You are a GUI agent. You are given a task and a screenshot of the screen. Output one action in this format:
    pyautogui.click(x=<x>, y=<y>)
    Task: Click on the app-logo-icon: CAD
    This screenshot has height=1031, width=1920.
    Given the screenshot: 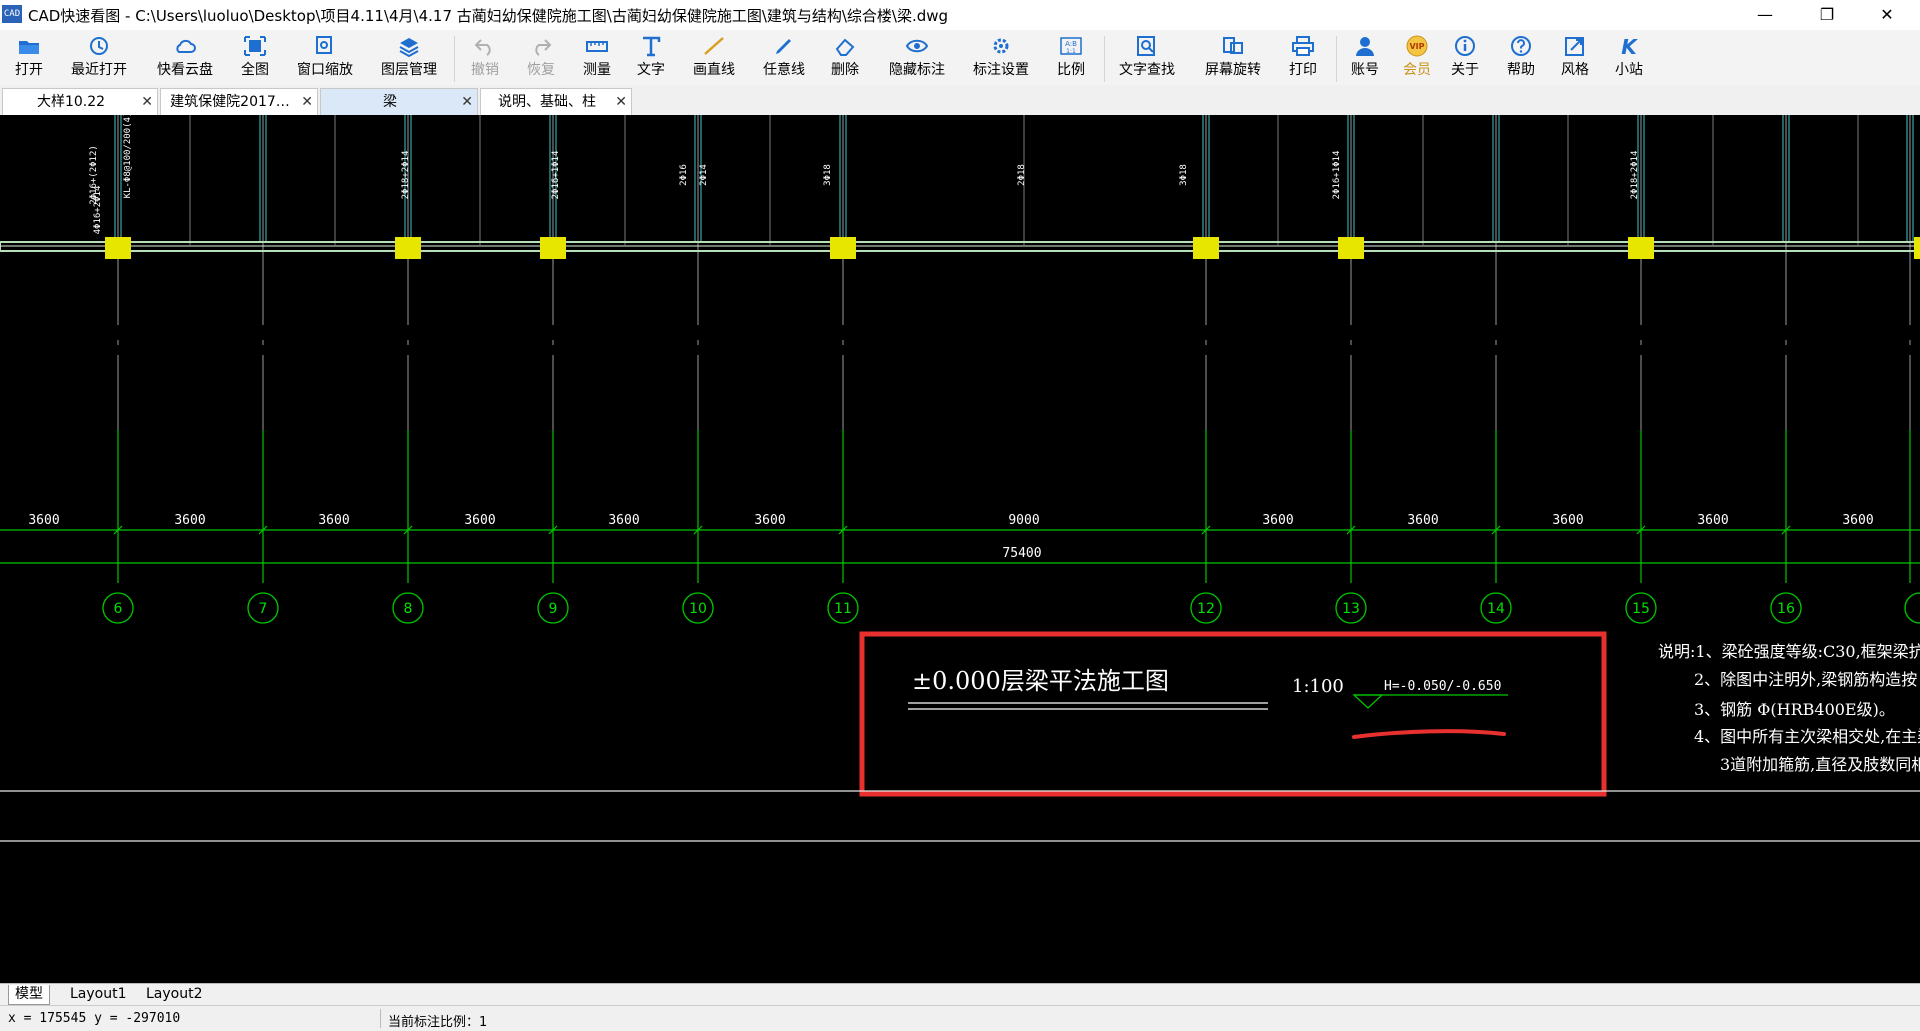 What is the action you would take?
    pyautogui.click(x=12, y=14)
    